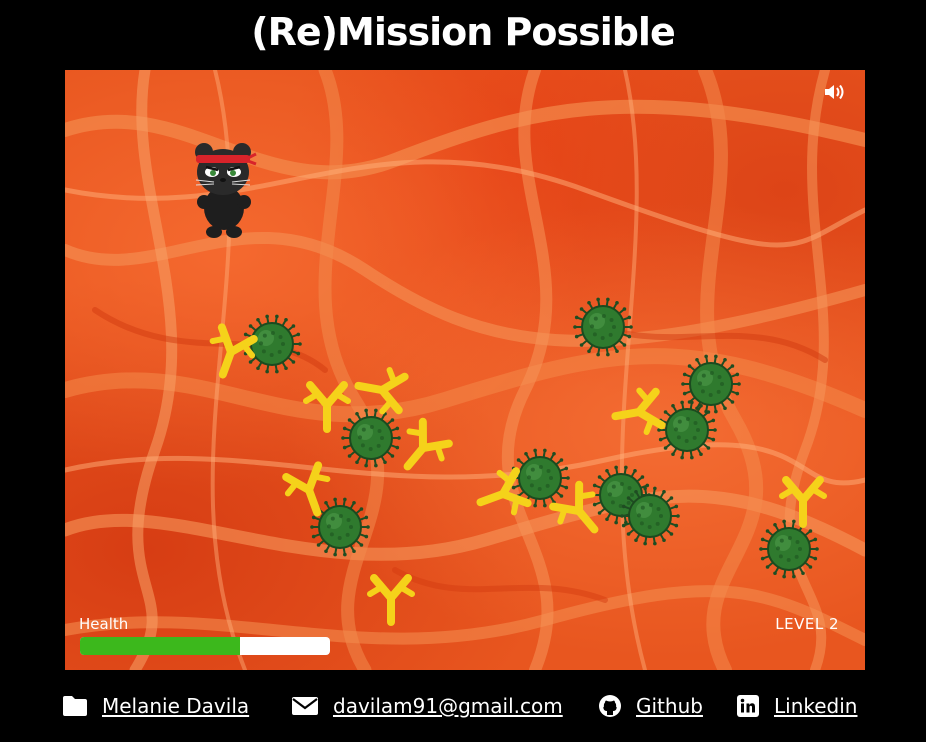  I want to click on health-label: Health, so click(104, 624).